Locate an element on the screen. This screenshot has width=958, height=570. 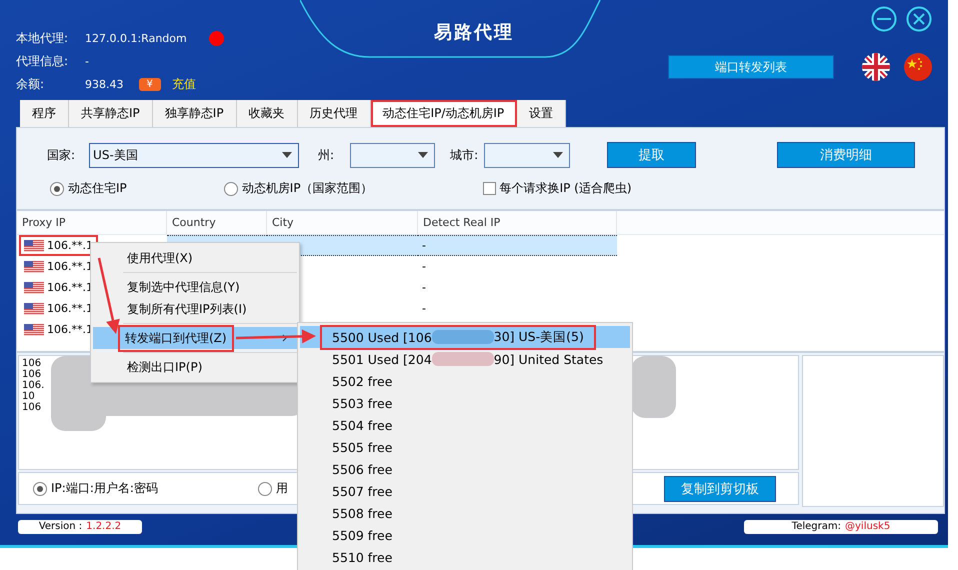
port-menu-item: 5509 free is located at coordinates (465, 535).